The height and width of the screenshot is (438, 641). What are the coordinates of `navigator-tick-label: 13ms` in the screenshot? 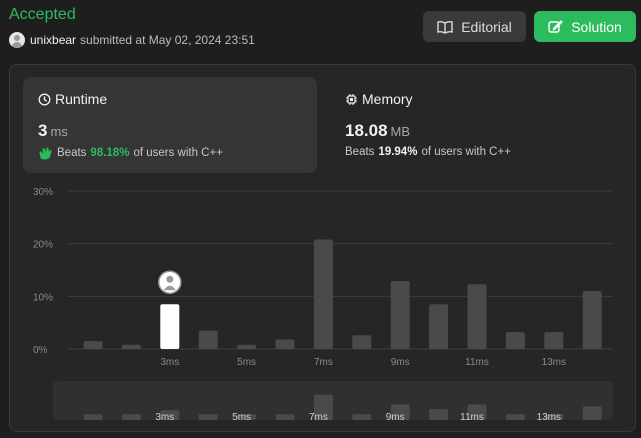 It's located at (549, 417).